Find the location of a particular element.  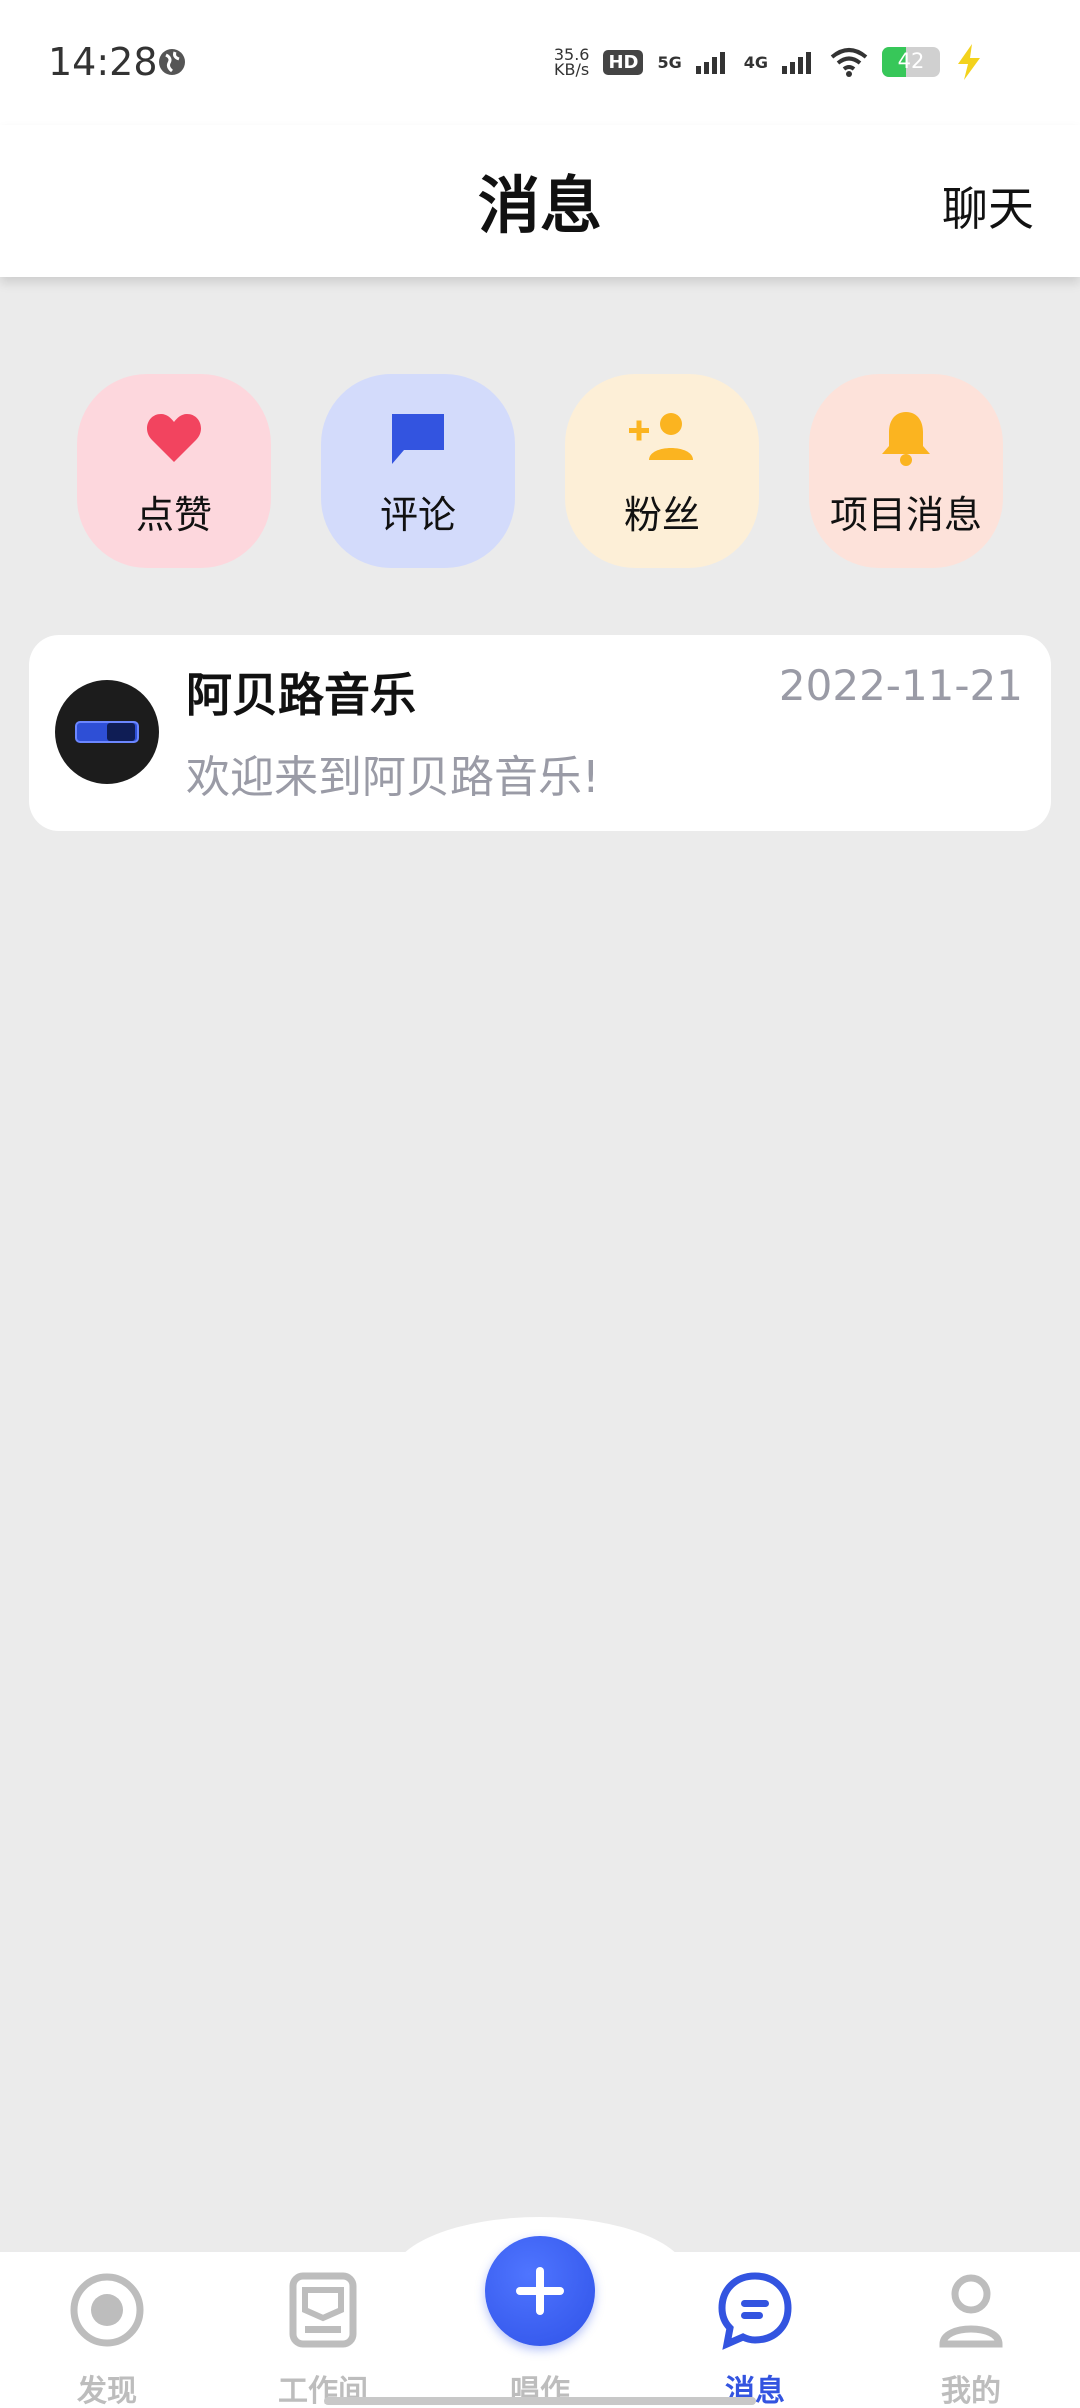

category-label: 点赞 is located at coordinates (173, 515).